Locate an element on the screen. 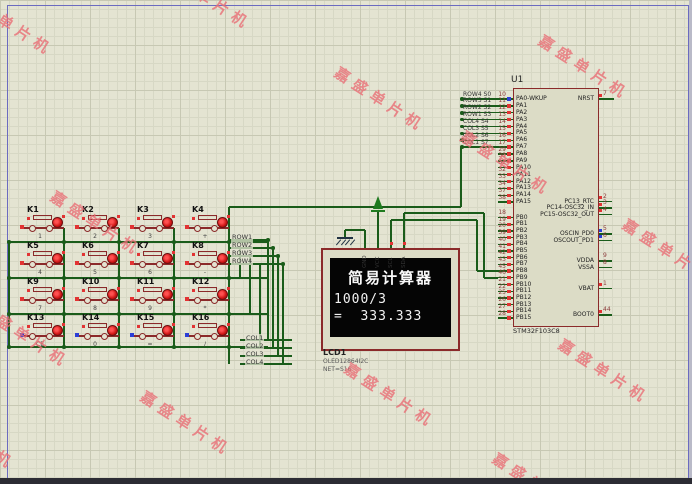 The height and width of the screenshot is (484, 692). net-label-row3: ROW3 is located at coordinates (242, 253).